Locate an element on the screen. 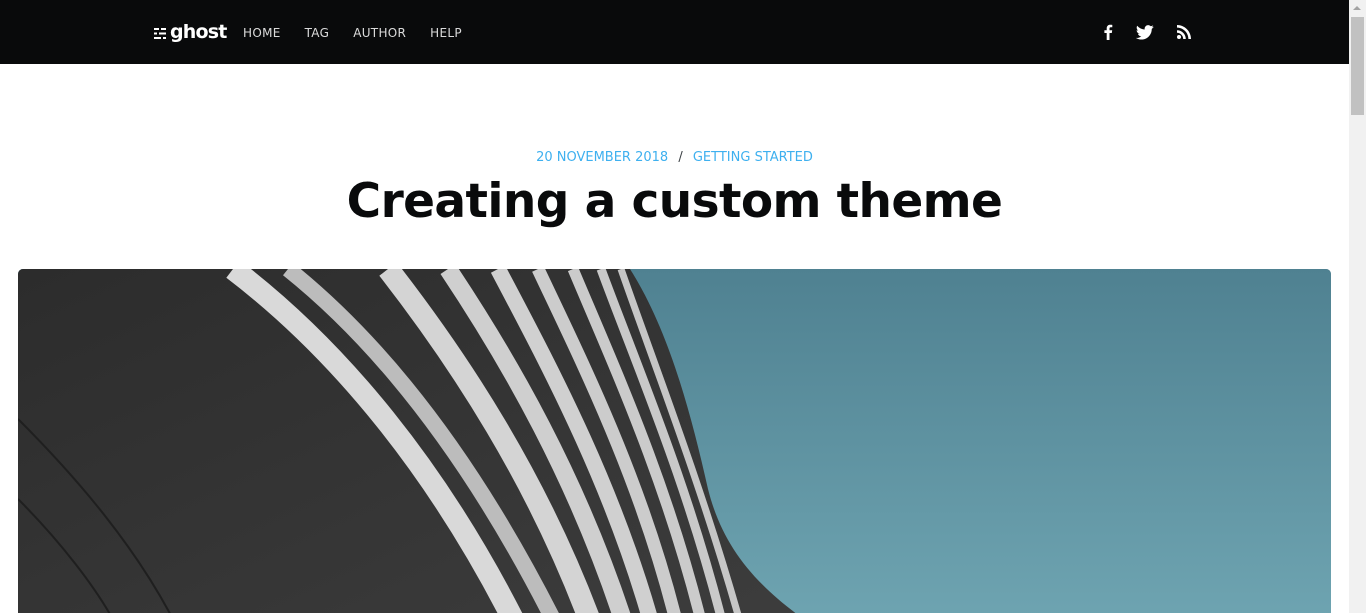  twitter-link is located at coordinates (1145, 32).